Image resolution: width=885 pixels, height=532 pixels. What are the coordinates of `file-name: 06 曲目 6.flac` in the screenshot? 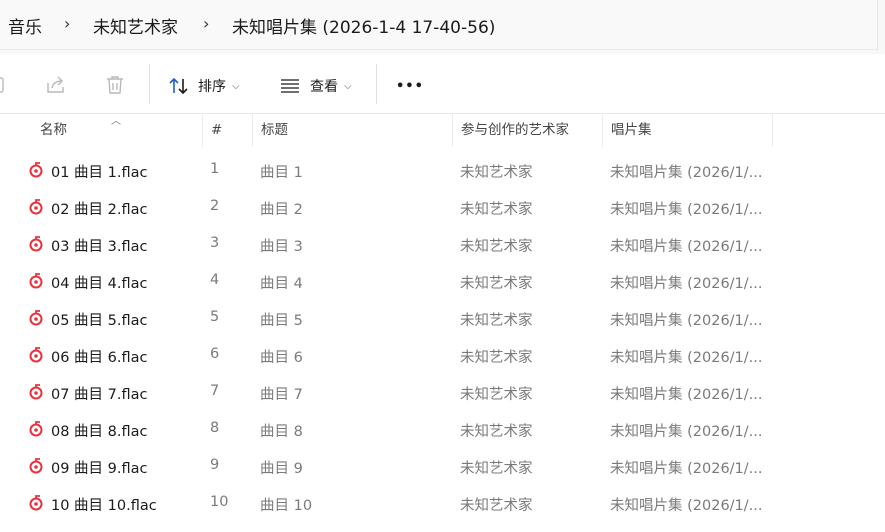 It's located at (99, 356).